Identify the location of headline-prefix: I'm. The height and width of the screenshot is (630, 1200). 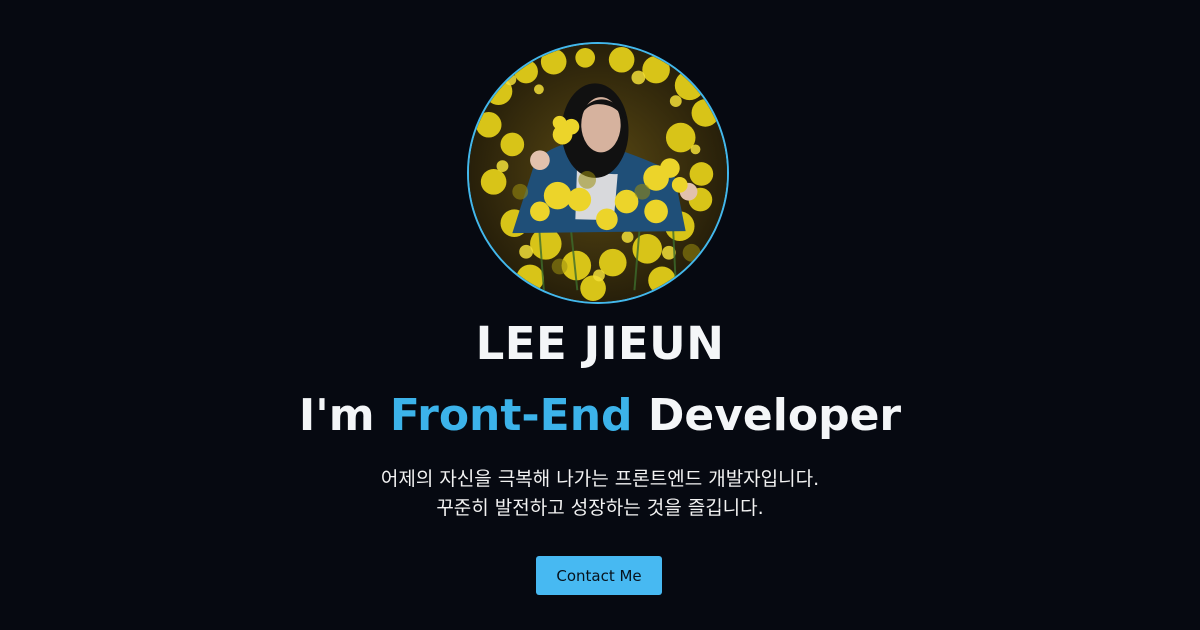
(344, 415).